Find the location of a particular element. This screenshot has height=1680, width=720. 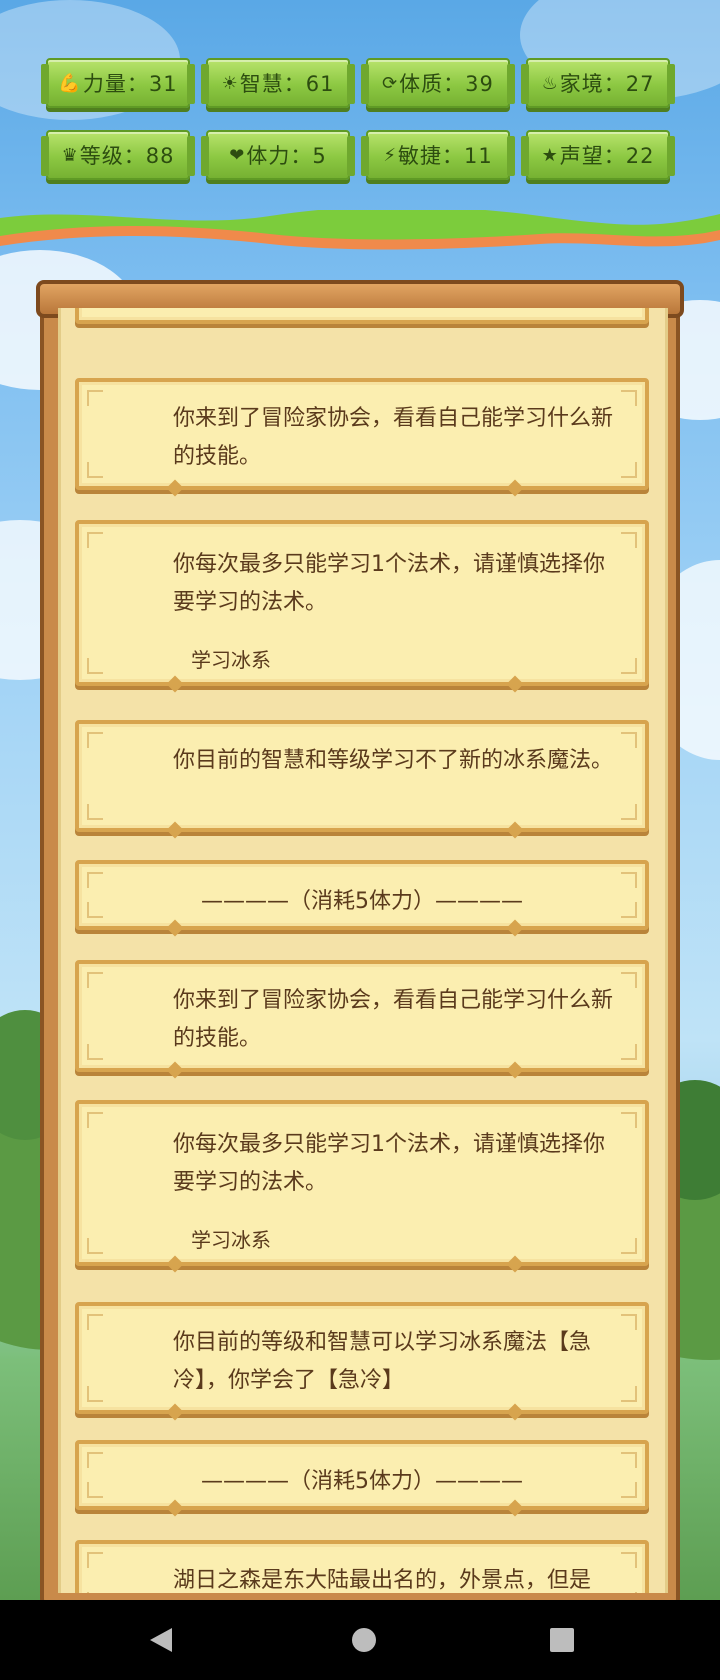

body-icon: ⟳ is located at coordinates (390, 83).